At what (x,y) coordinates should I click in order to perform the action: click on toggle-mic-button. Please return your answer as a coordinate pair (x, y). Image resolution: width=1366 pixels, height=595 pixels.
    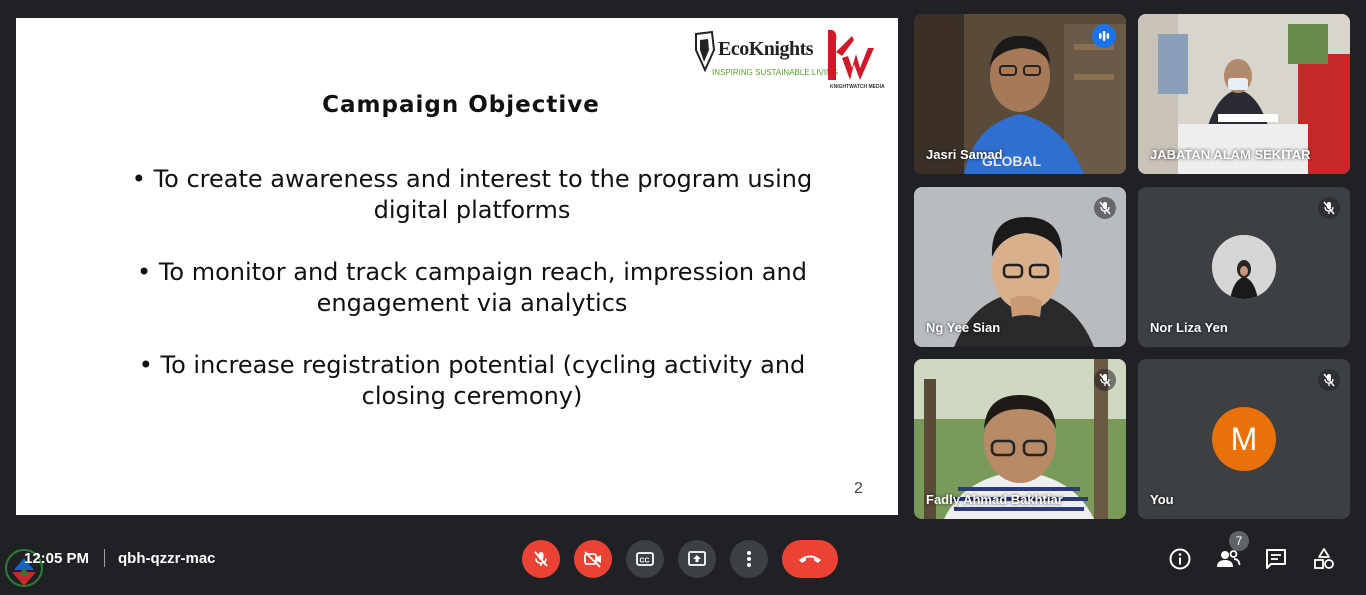
    Looking at the image, I should click on (541, 559).